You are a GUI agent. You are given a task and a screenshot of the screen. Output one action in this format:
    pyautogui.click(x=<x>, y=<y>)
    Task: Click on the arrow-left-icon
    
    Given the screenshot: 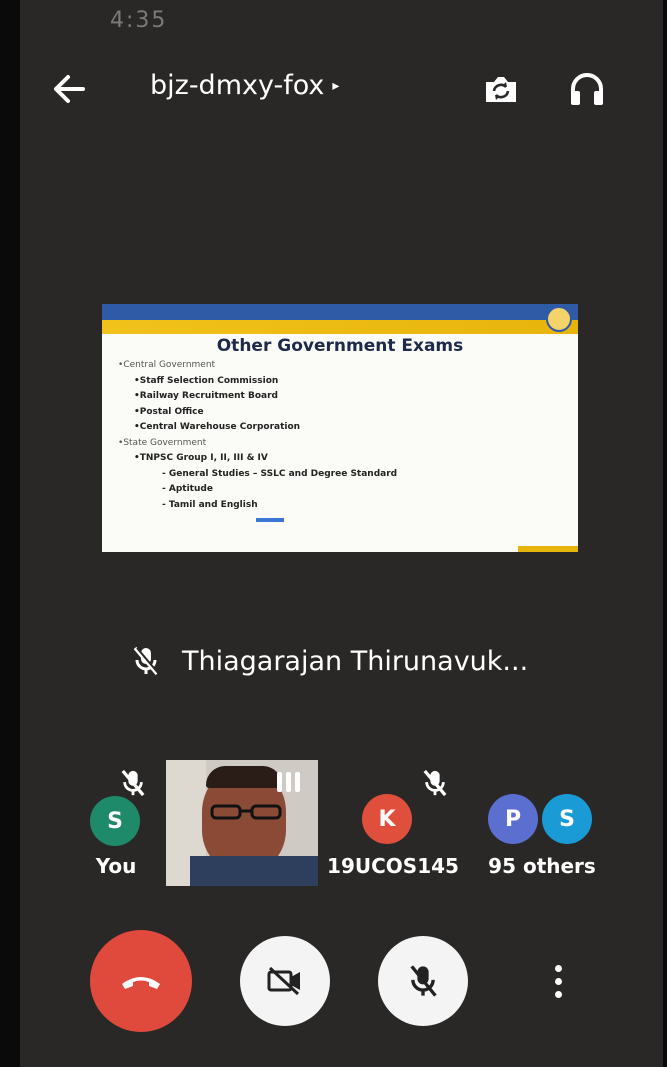 What is the action you would take?
    pyautogui.click(x=69, y=89)
    